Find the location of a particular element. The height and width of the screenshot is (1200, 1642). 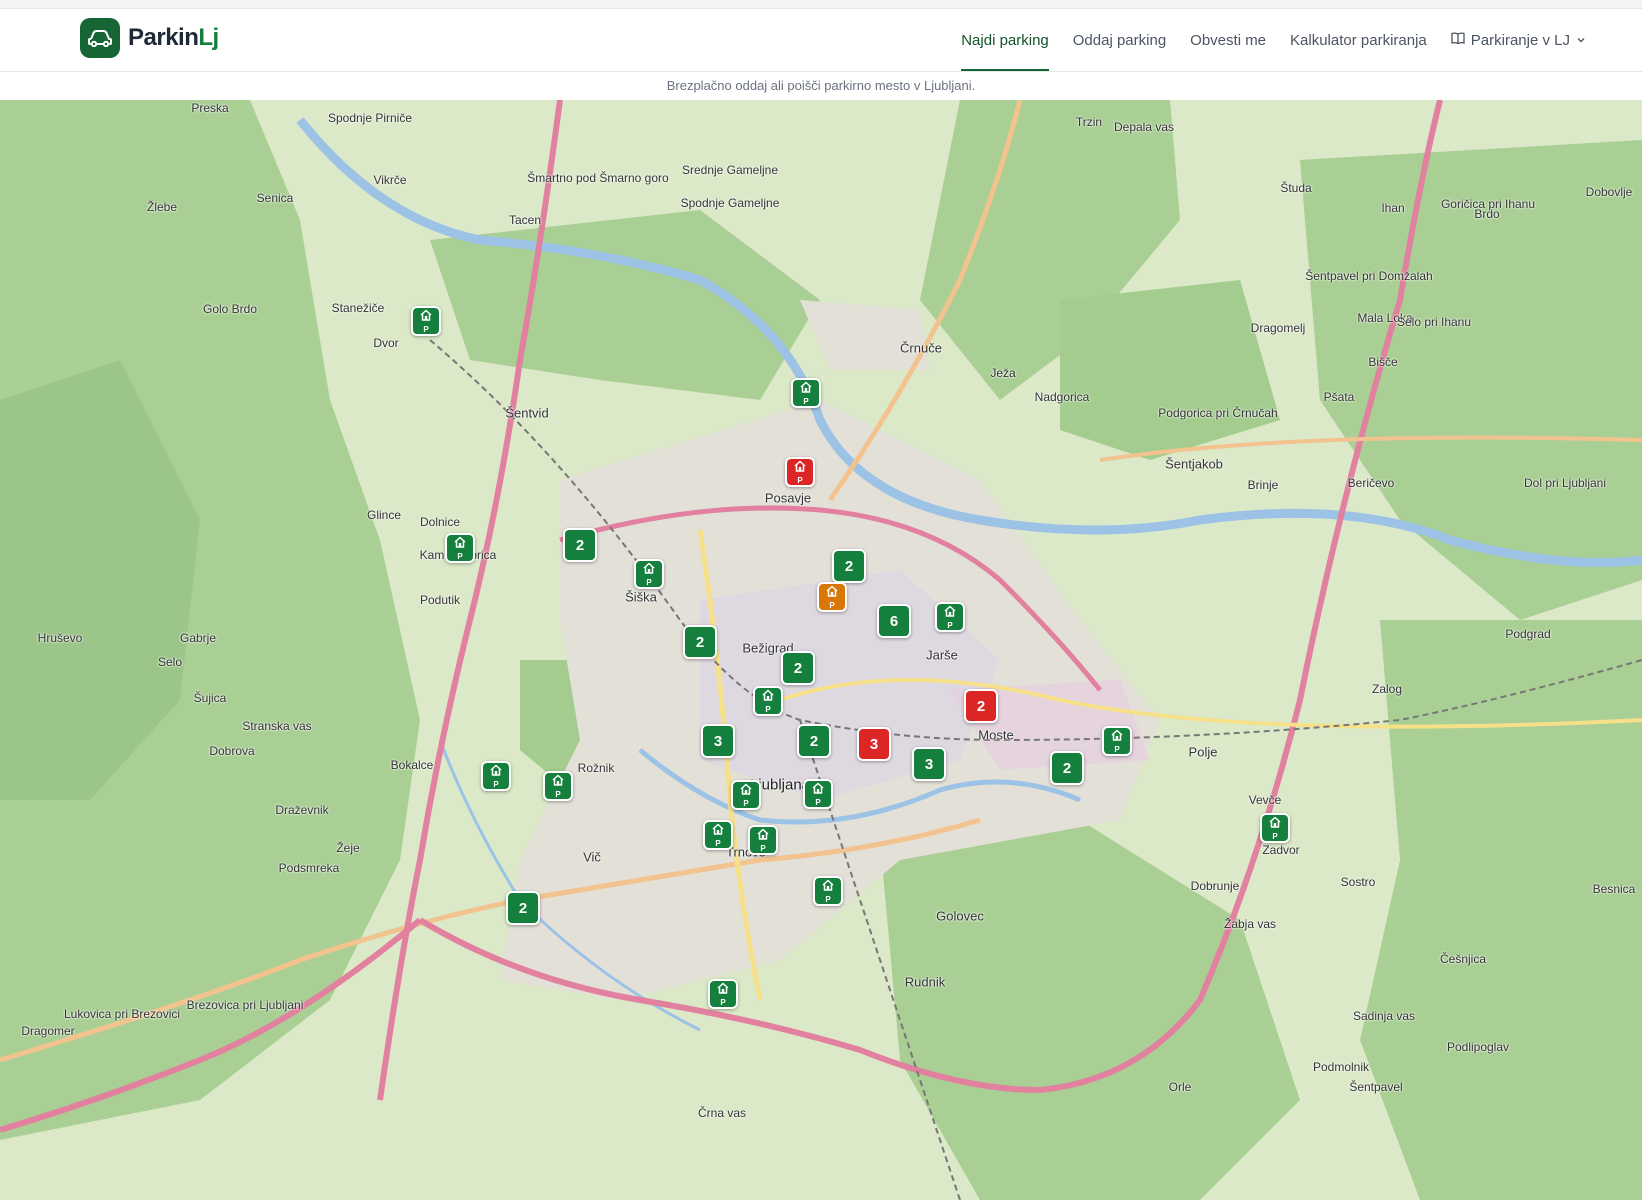

car-icon is located at coordinates (100, 38).